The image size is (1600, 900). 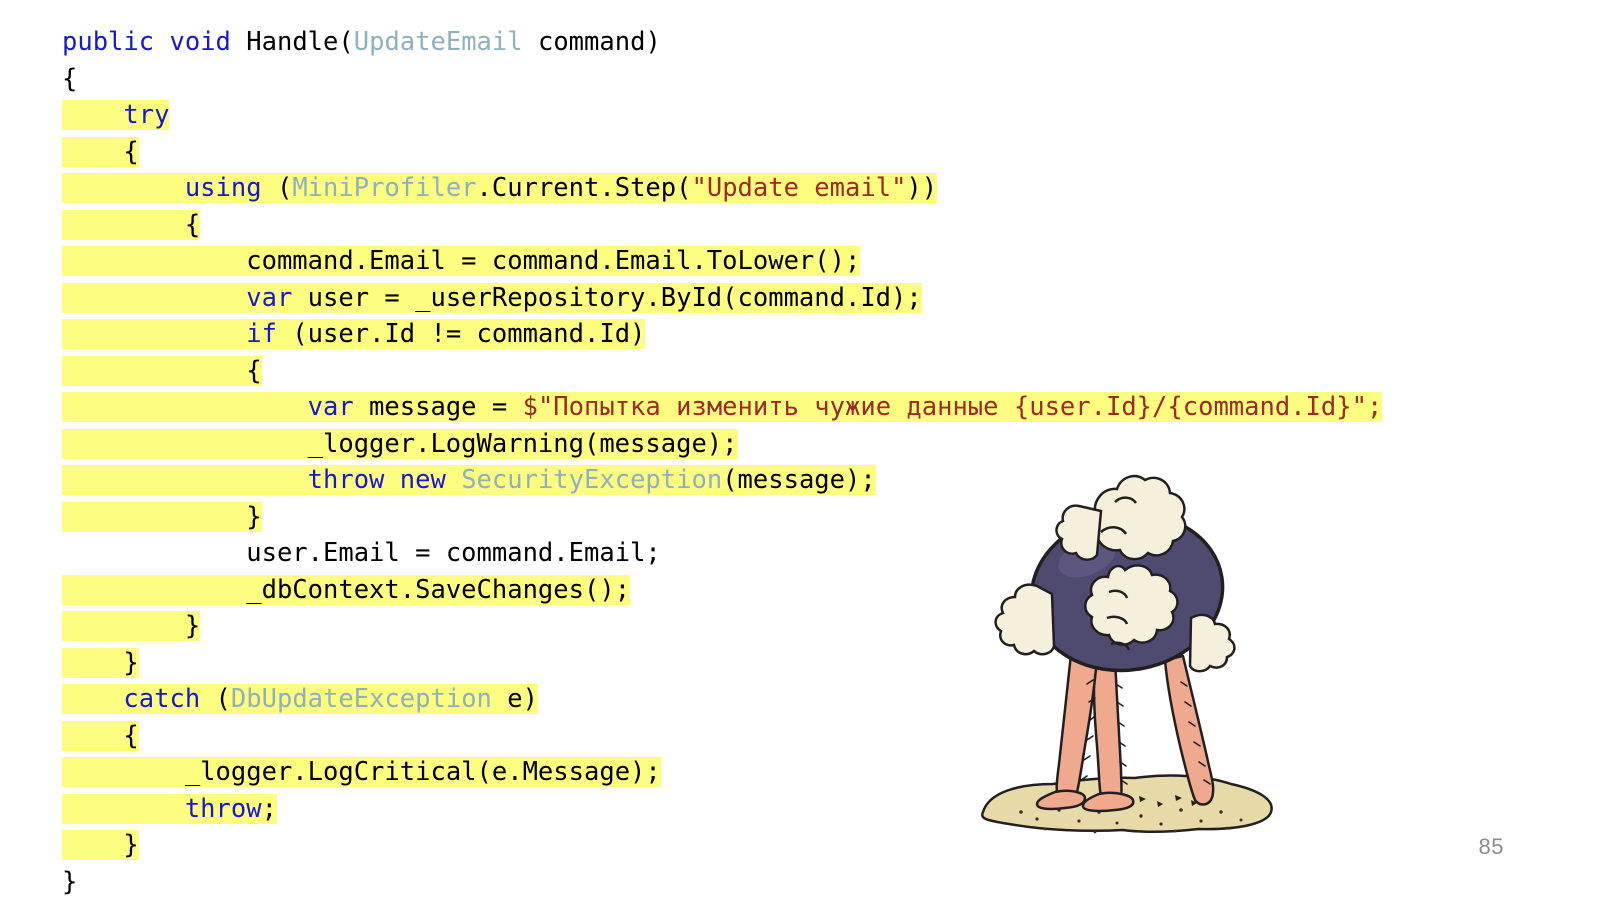 I want to click on code-highlight: catch (DbUpdateException e), so click(x=300, y=699).